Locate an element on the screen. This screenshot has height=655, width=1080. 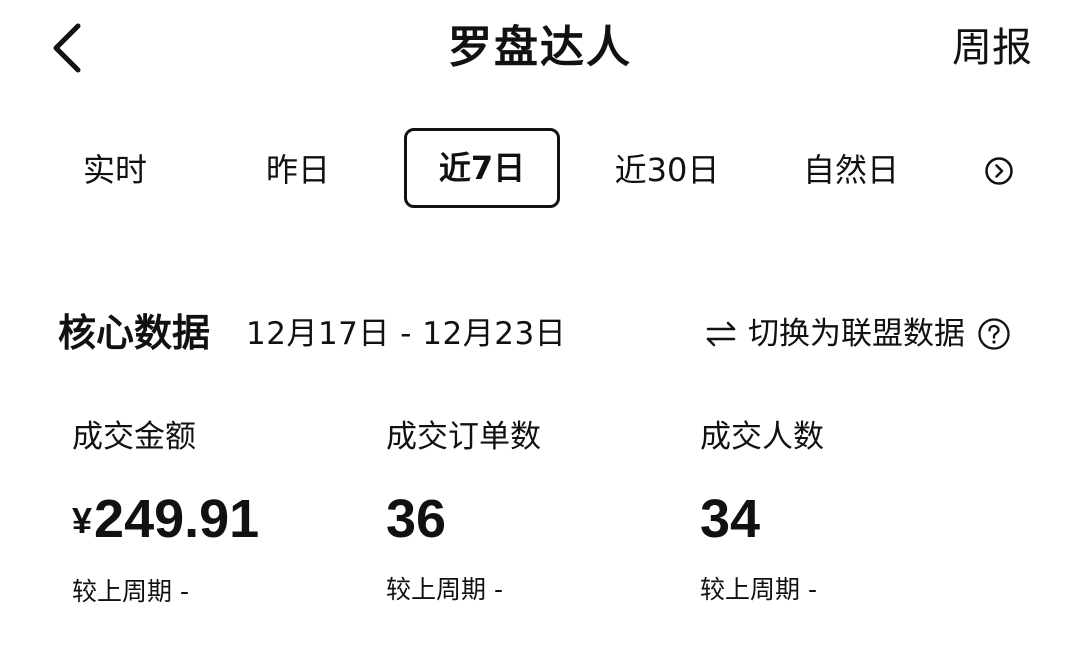
metric-number: 34 is located at coordinates (730, 519).